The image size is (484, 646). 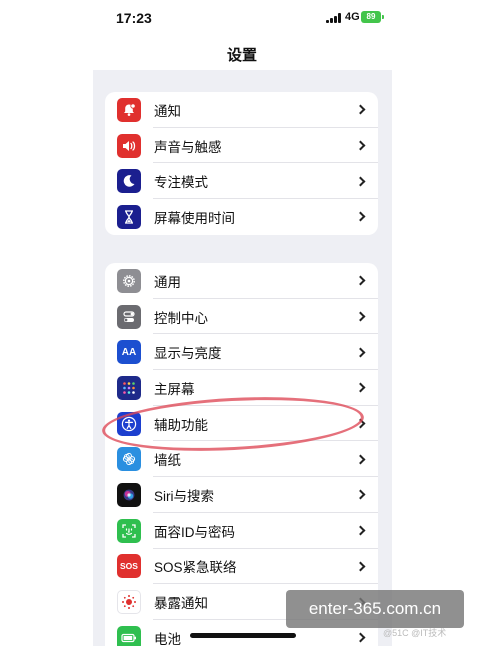 I want to click on face-id-icon, so click(x=129, y=530).